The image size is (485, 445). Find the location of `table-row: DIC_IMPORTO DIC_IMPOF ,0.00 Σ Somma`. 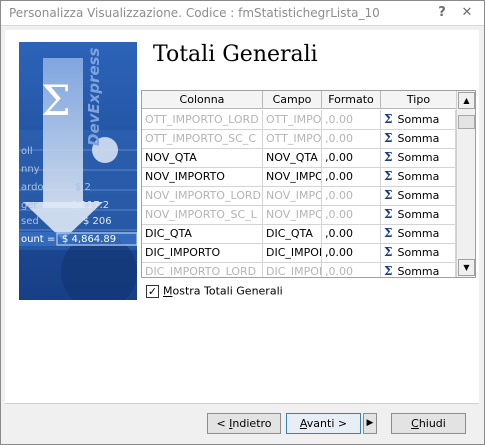

table-row: DIC_IMPORTO DIC_IMPOF ,0.00 Σ Somma is located at coordinates (299, 253).